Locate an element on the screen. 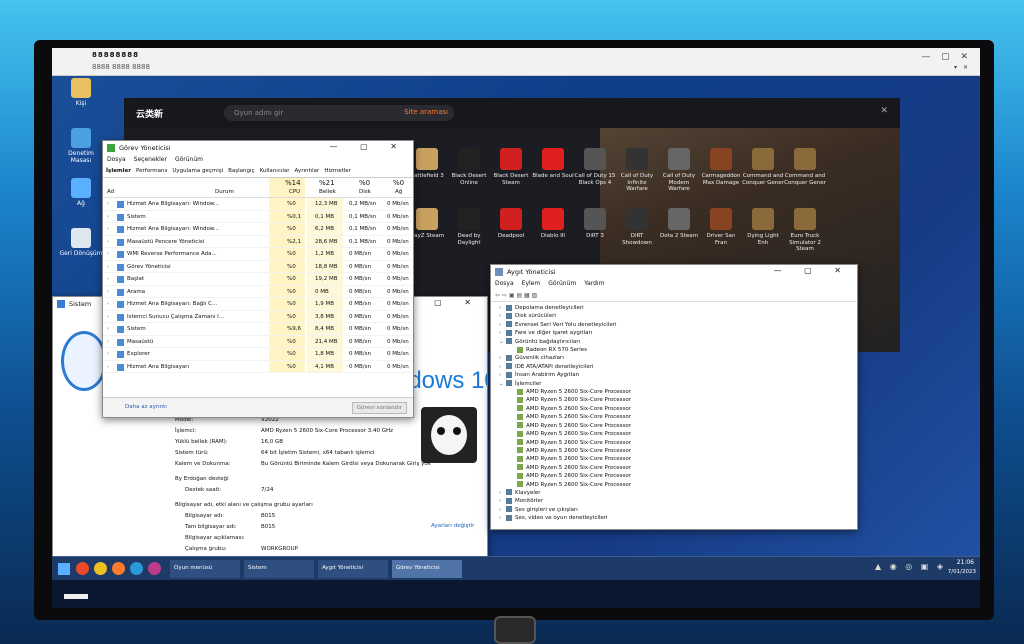 This screenshot has width=1024, height=644. taskbar-button: Aygıt Yöneticisi is located at coordinates (353, 569).